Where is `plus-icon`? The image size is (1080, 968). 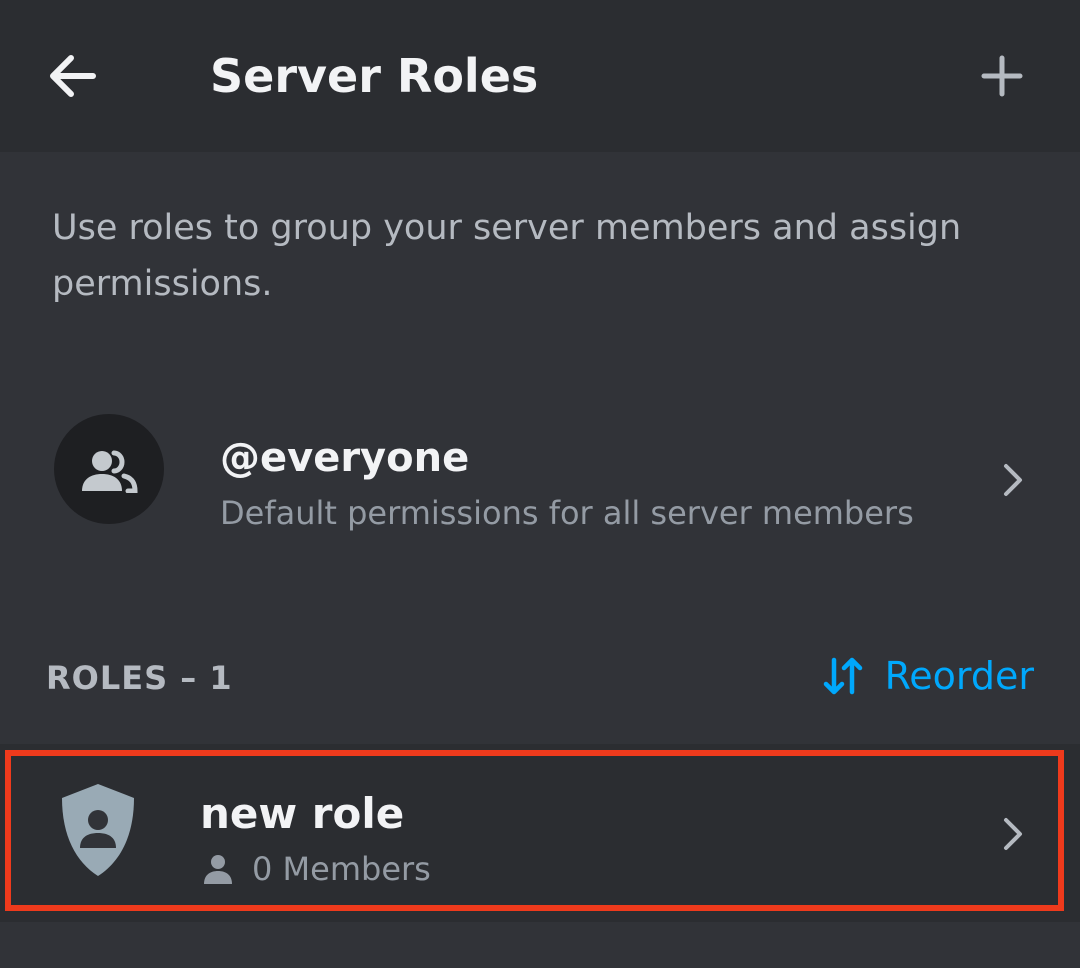 plus-icon is located at coordinates (1002, 76).